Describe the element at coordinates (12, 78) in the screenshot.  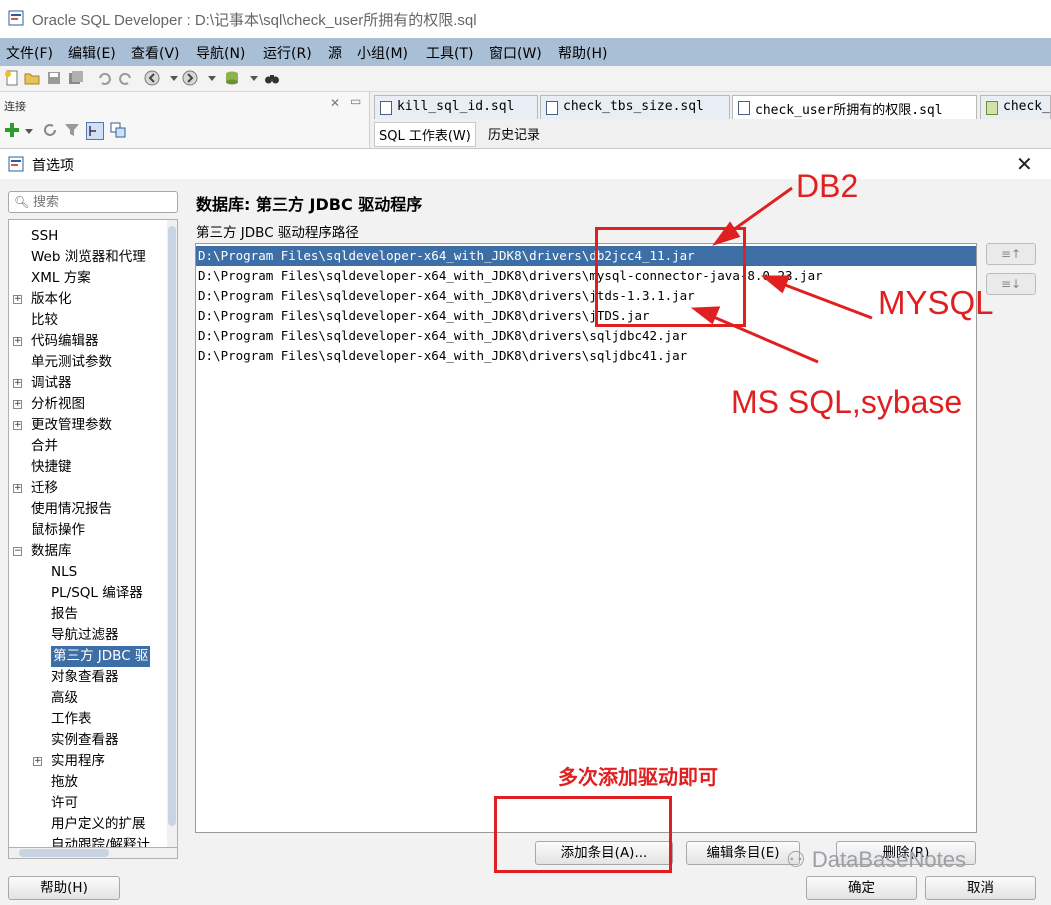
I see `new-file-icon` at that location.